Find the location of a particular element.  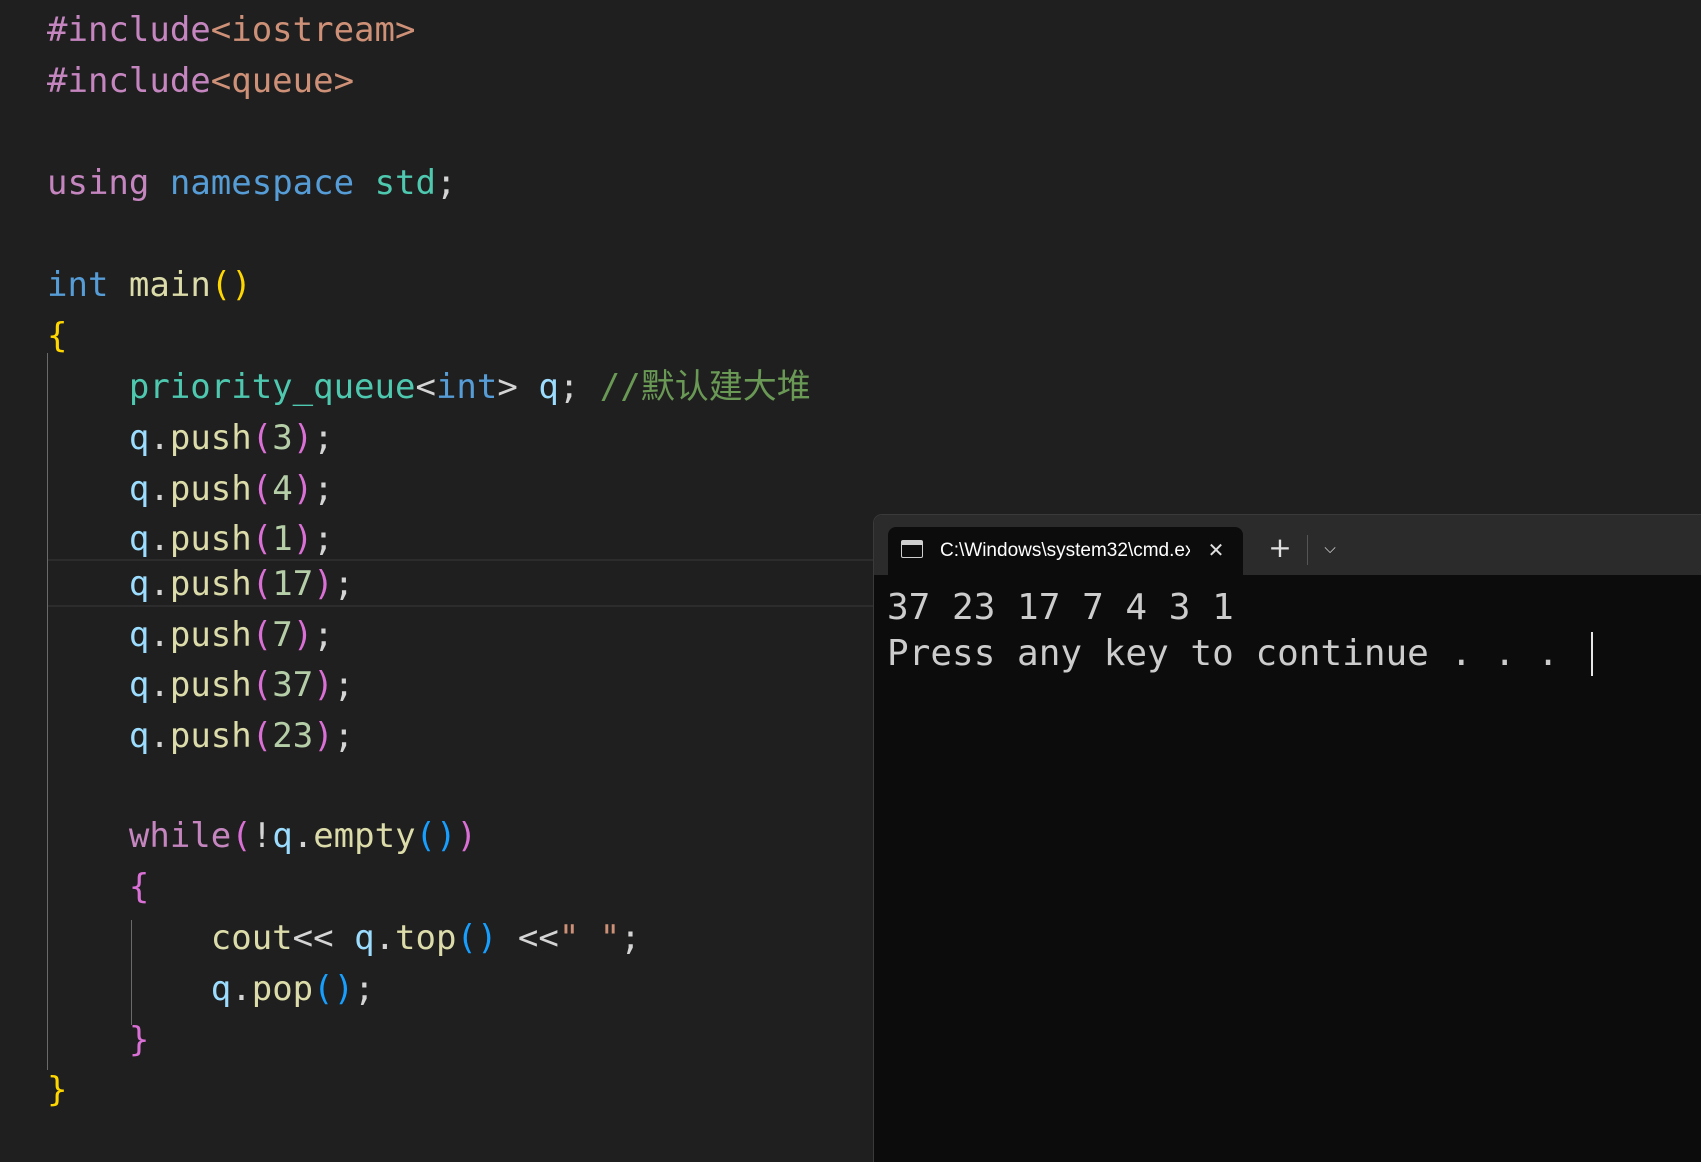

keyword-using: using is located at coordinates (98, 183).